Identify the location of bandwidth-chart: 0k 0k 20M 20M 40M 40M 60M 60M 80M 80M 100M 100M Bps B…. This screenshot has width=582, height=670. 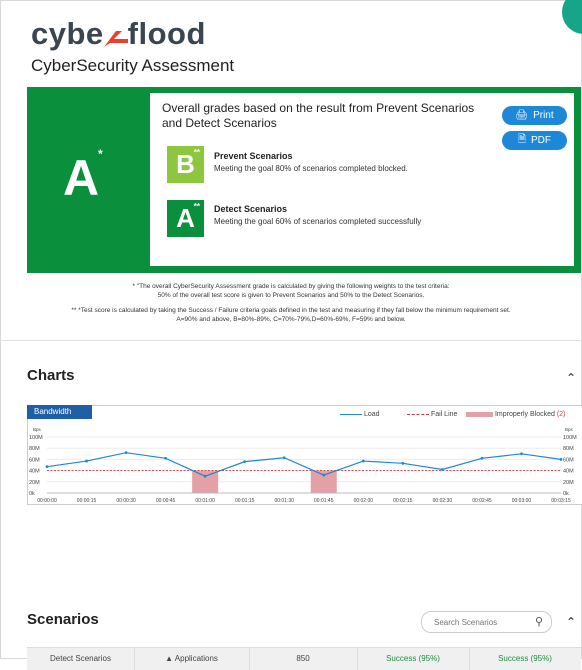
(303, 465).